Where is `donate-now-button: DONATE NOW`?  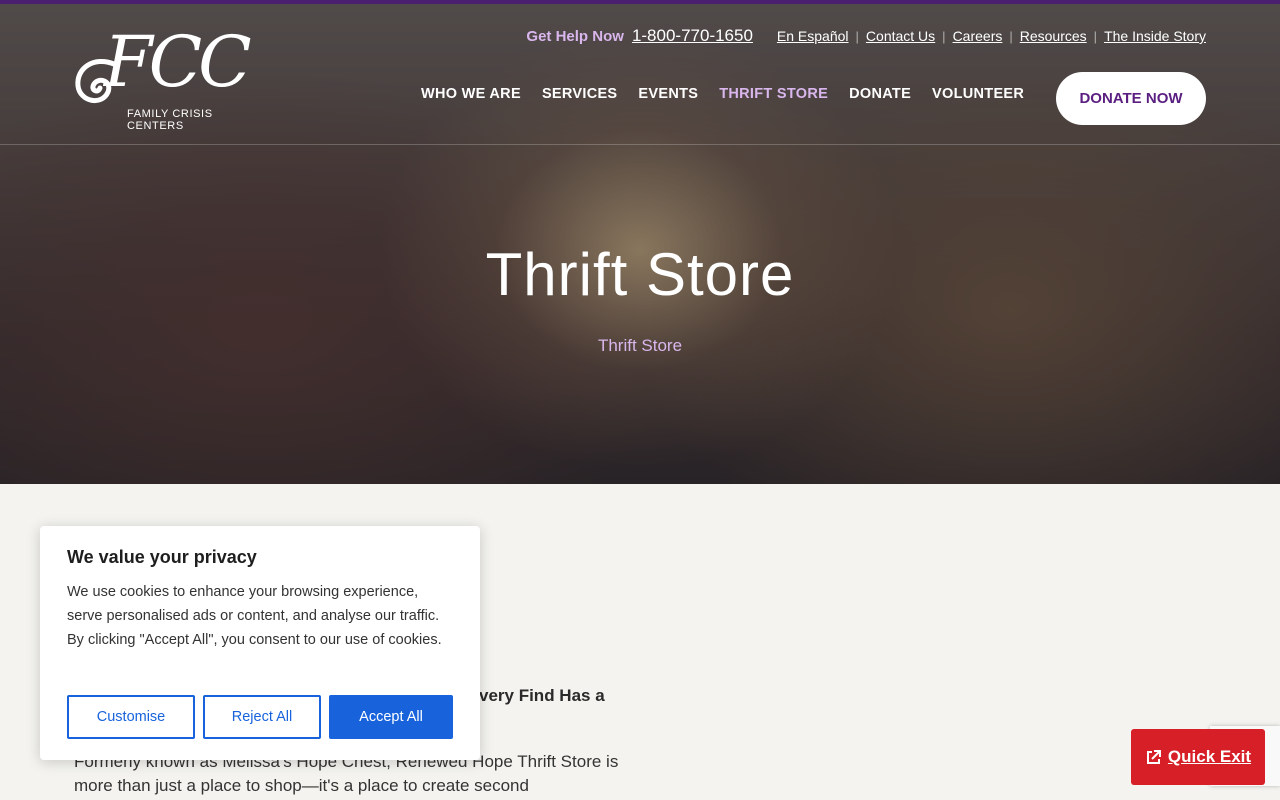
donate-now-button: DONATE NOW is located at coordinates (1131, 98).